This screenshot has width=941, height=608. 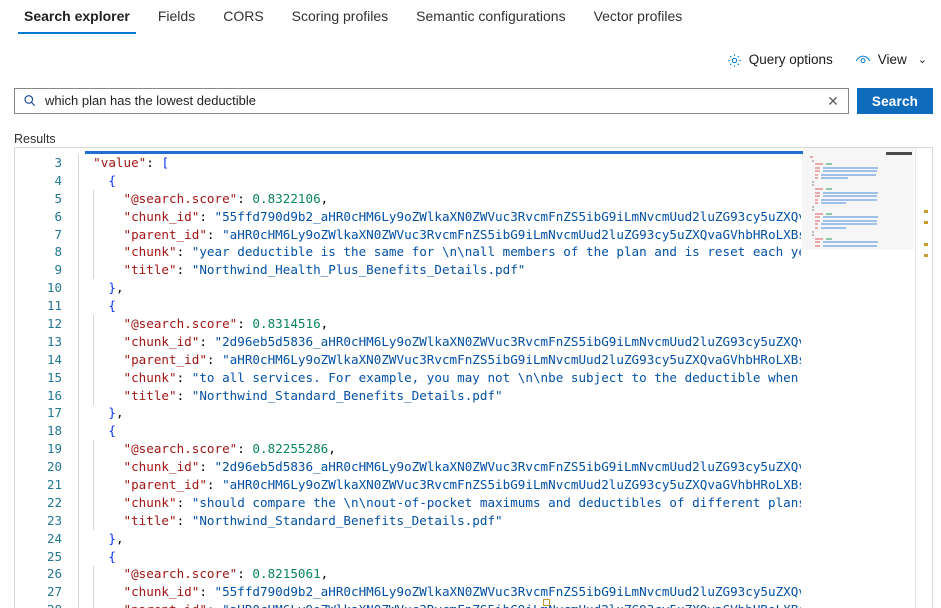 I want to click on tab-label: CORS, so click(x=243, y=16).